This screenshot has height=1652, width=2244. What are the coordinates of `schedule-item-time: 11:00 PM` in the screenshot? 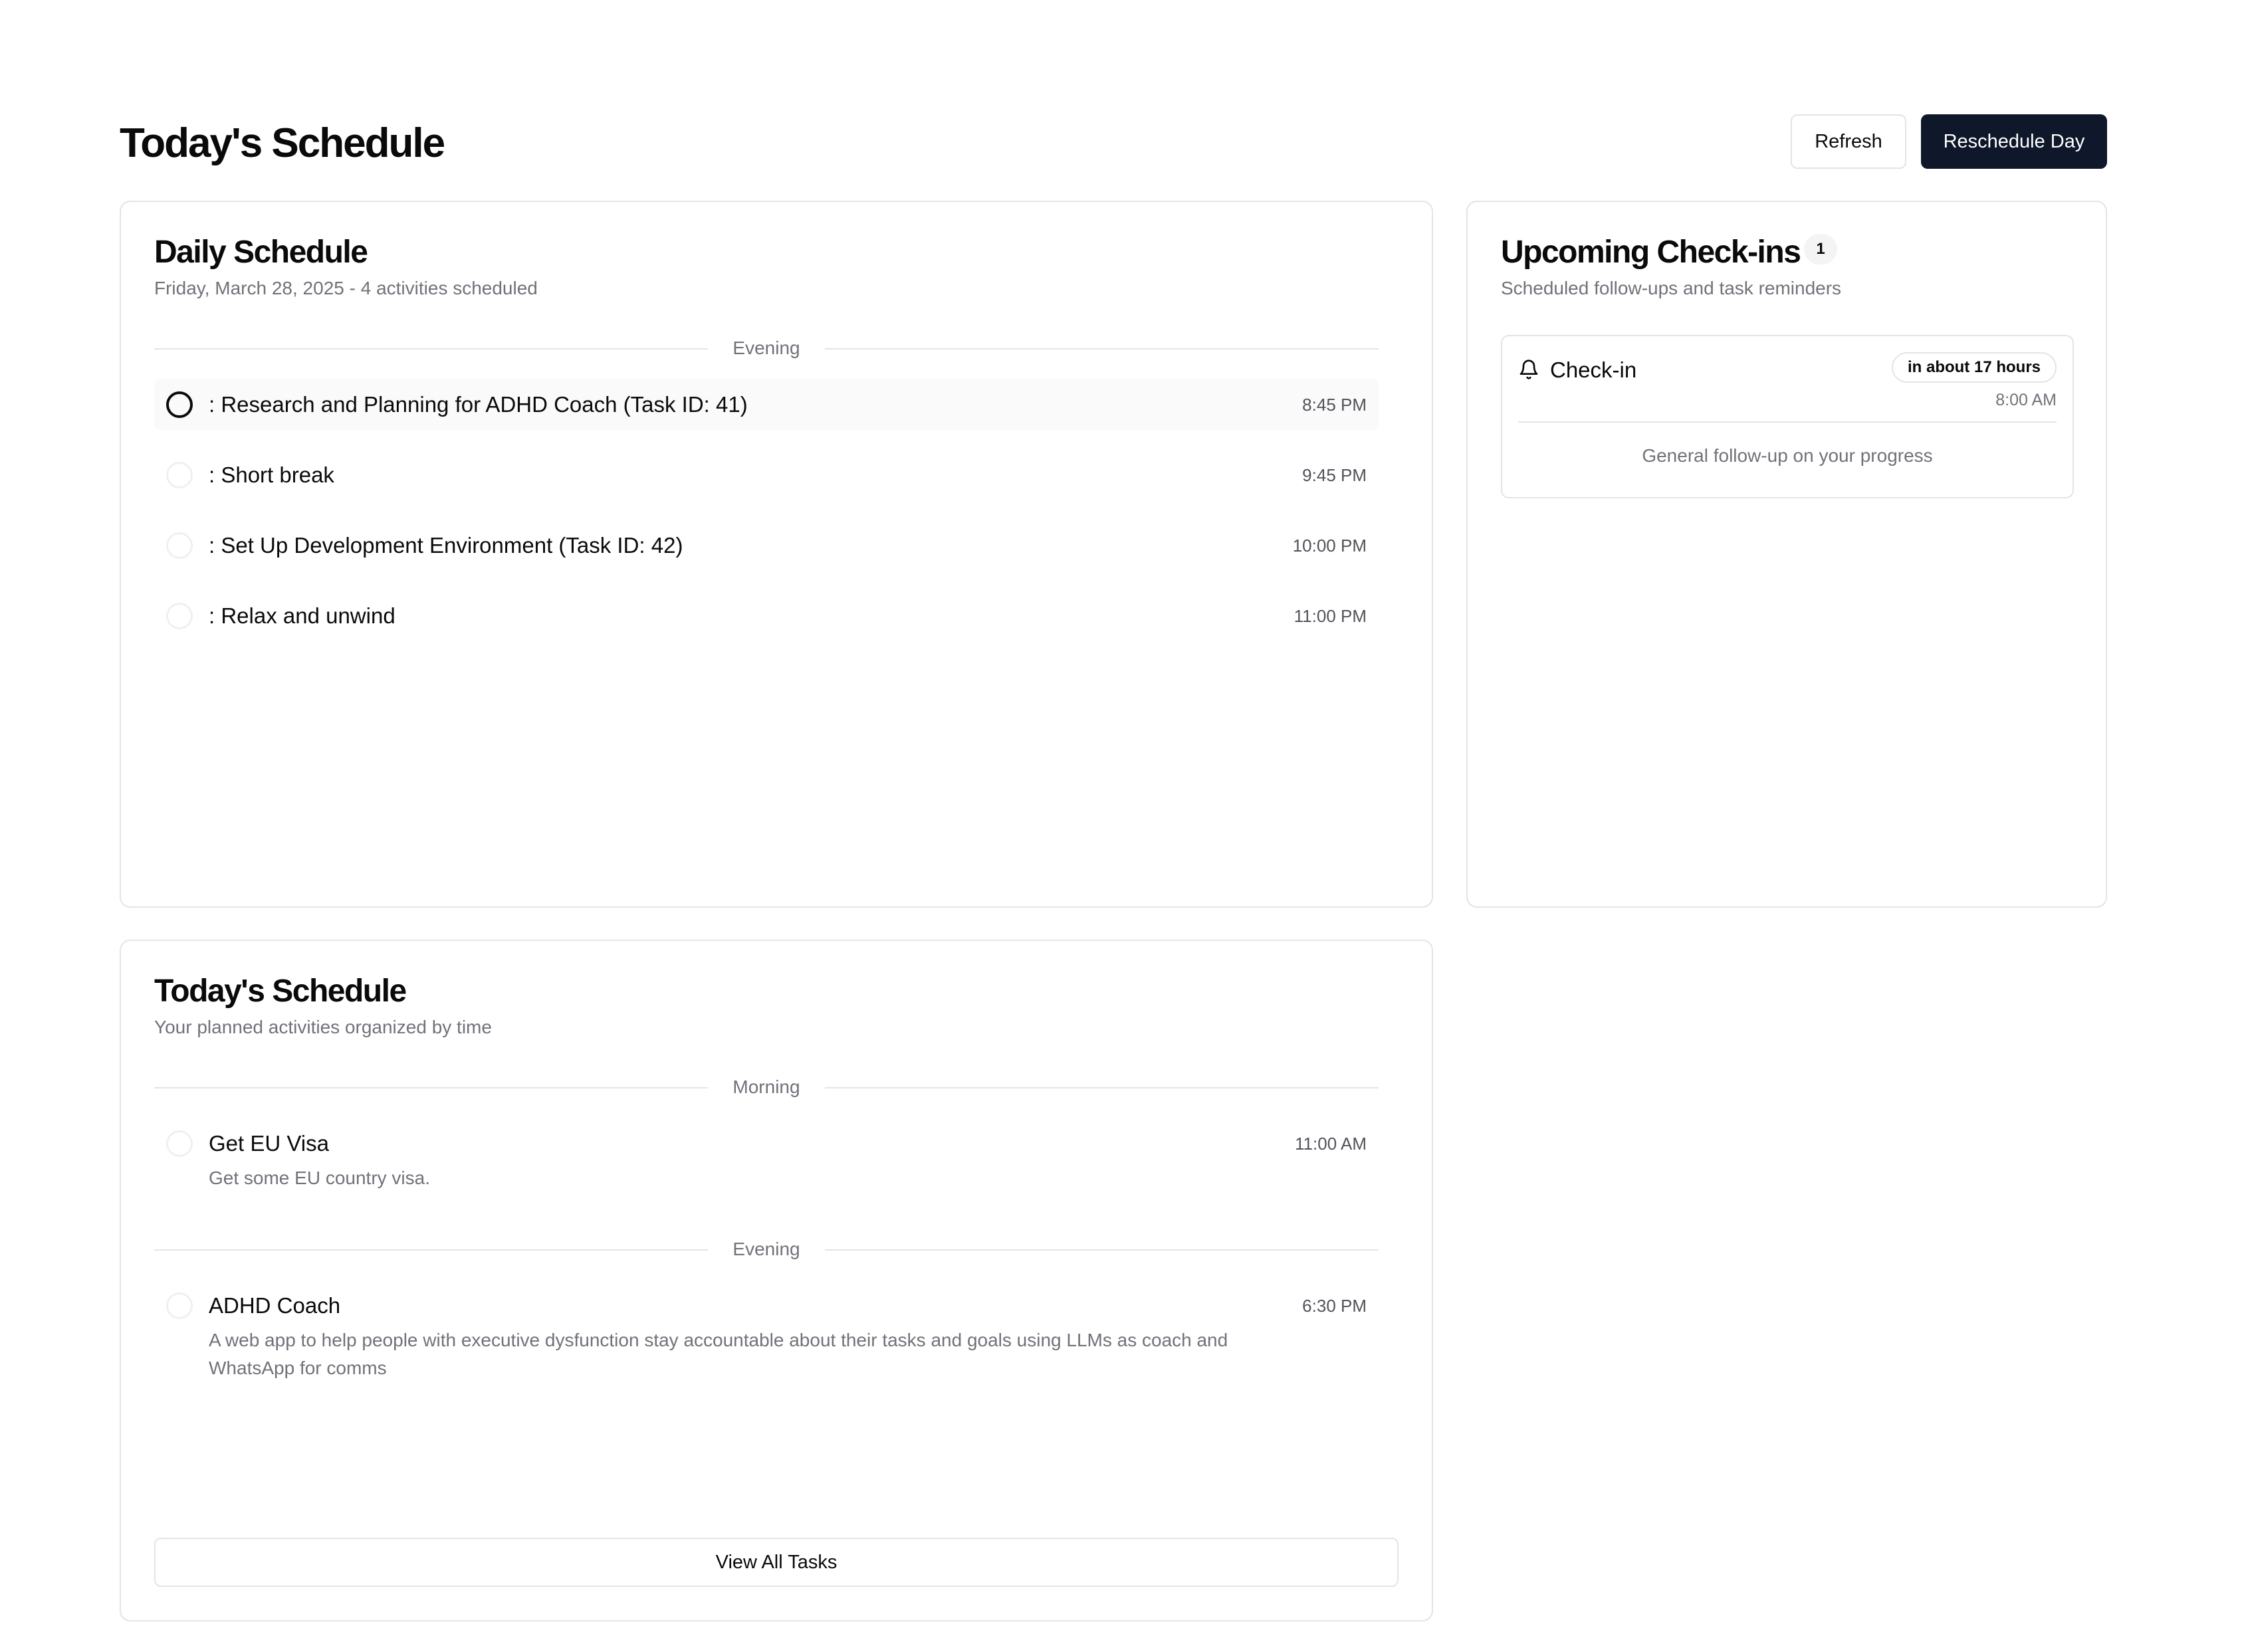 It's located at (1330, 616).